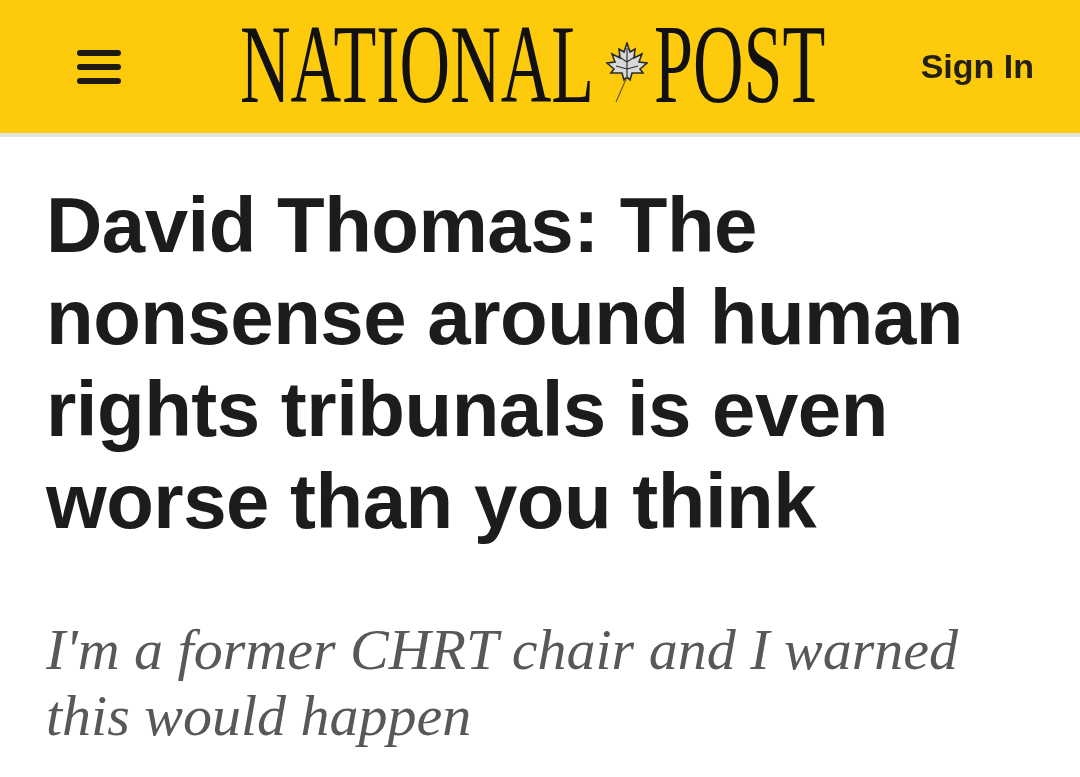 Image resolution: width=1080 pixels, height=777 pixels. What do you see at coordinates (740, 64) in the screenshot?
I see `logo-wordmark: POST` at bounding box center [740, 64].